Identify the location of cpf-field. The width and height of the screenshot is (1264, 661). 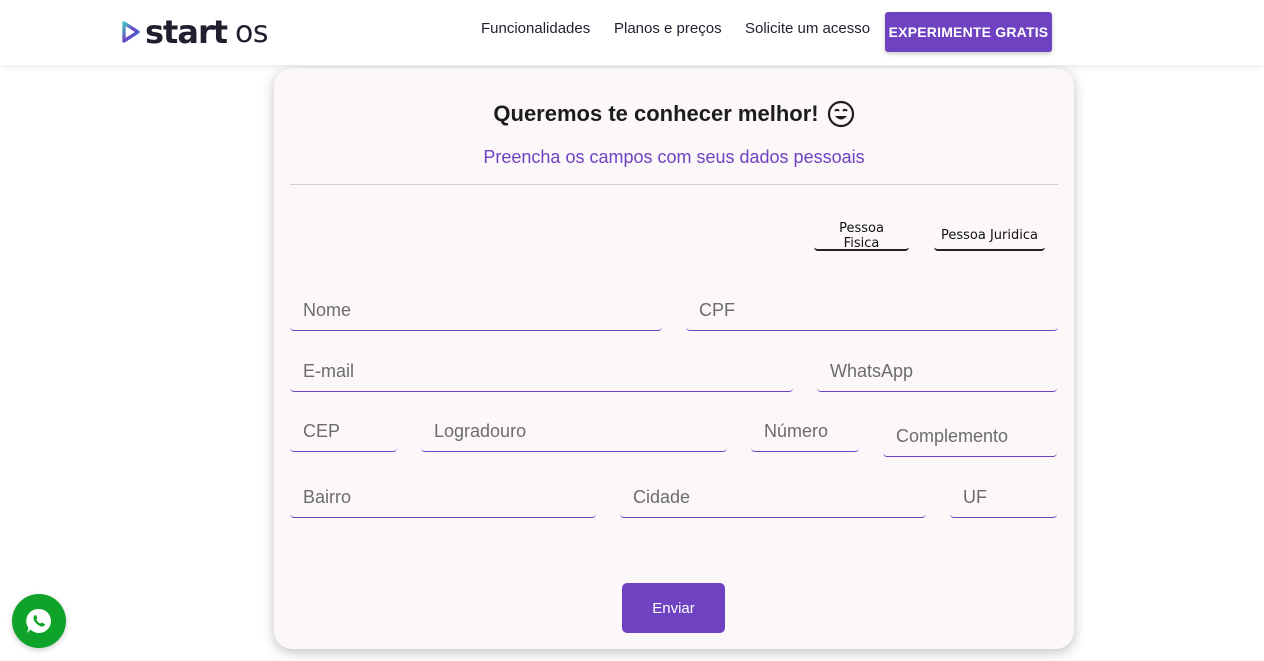
(872, 311).